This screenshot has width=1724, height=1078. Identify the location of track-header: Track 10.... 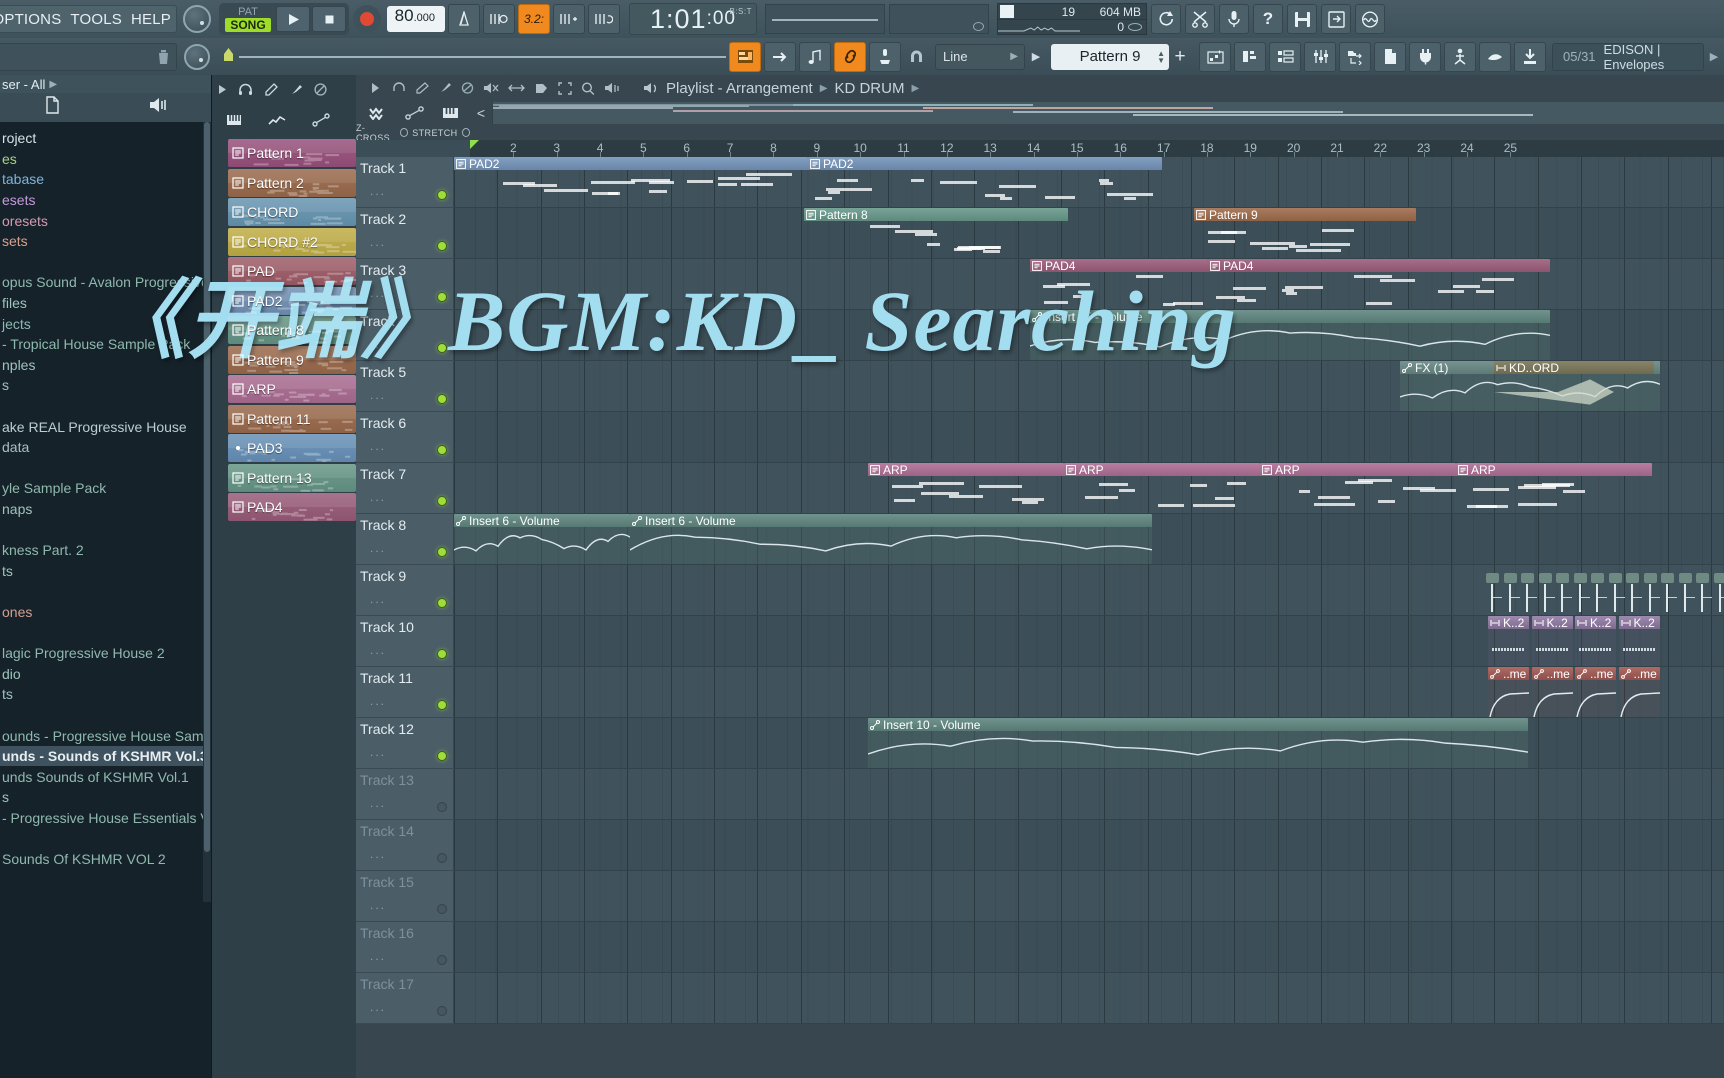
(405, 641).